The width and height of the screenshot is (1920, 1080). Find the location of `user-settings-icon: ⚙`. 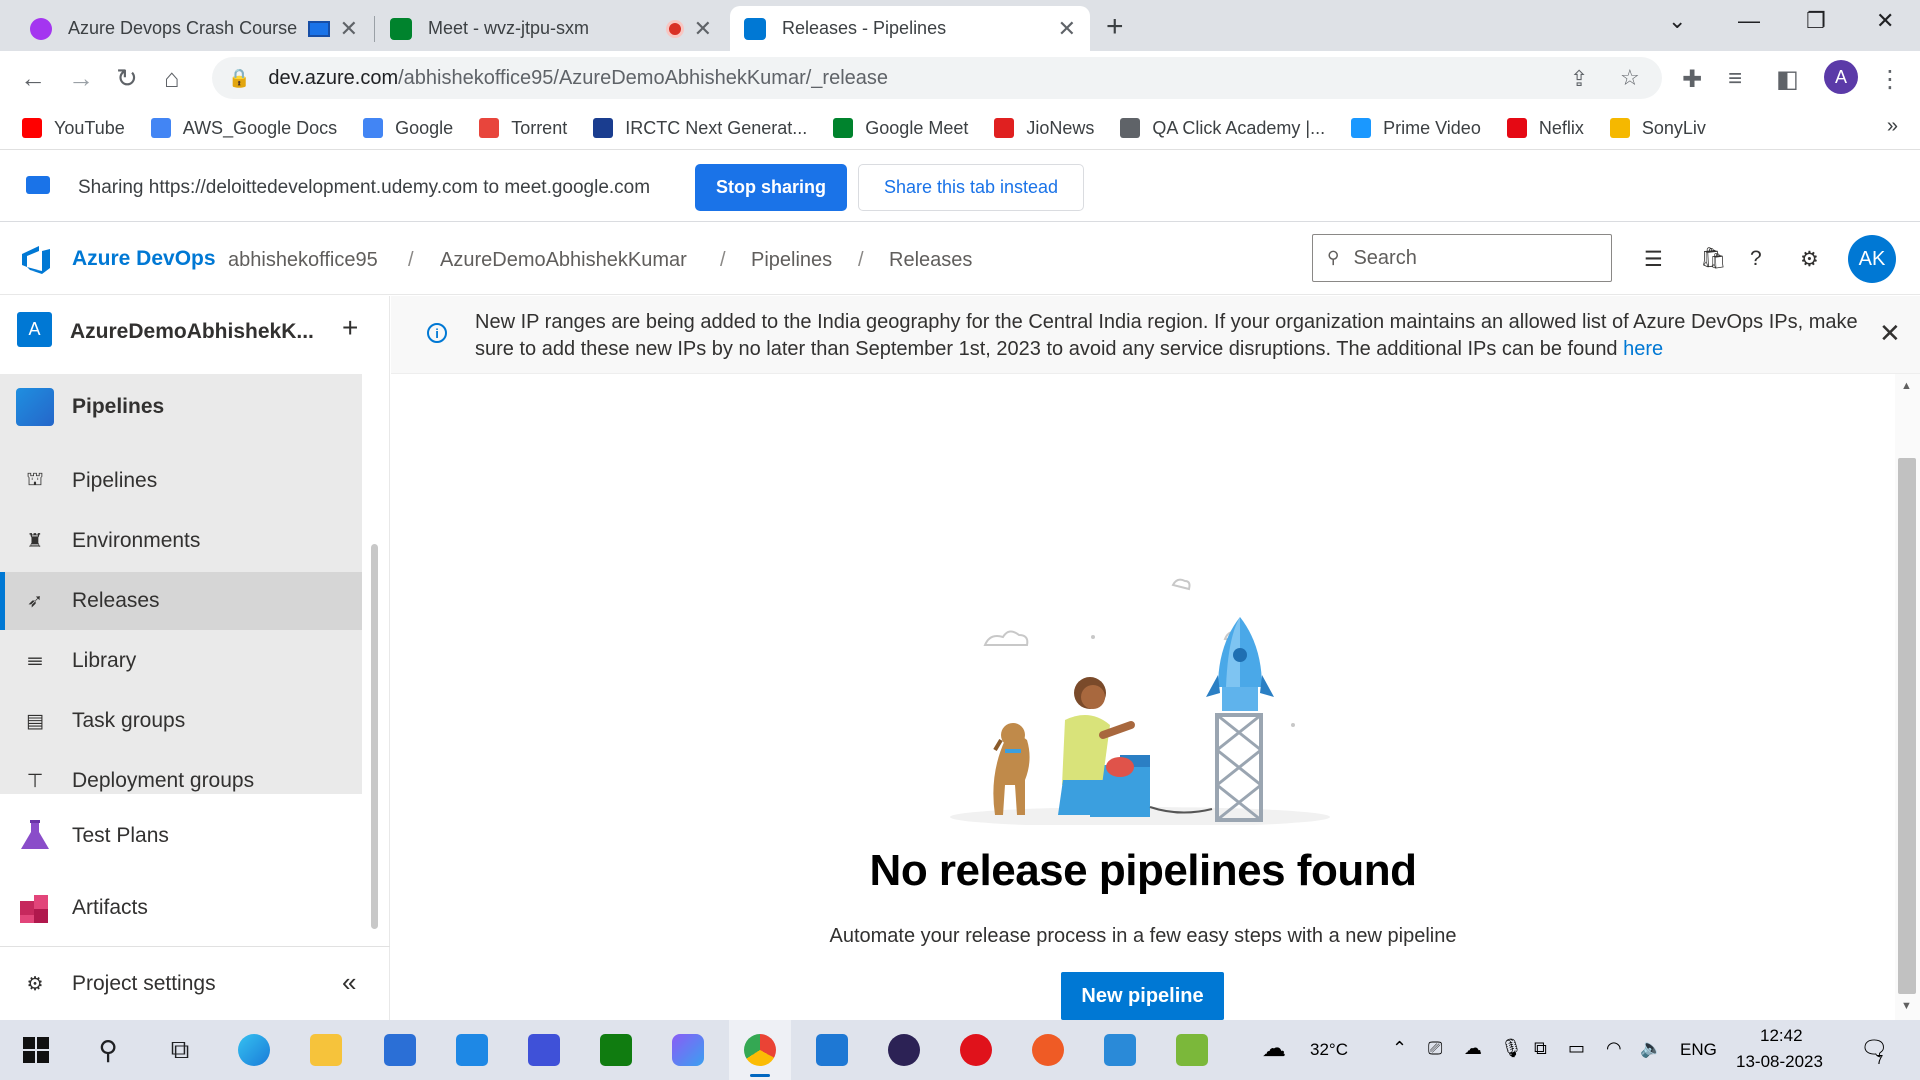

user-settings-icon: ⚙ is located at coordinates (1809, 259).